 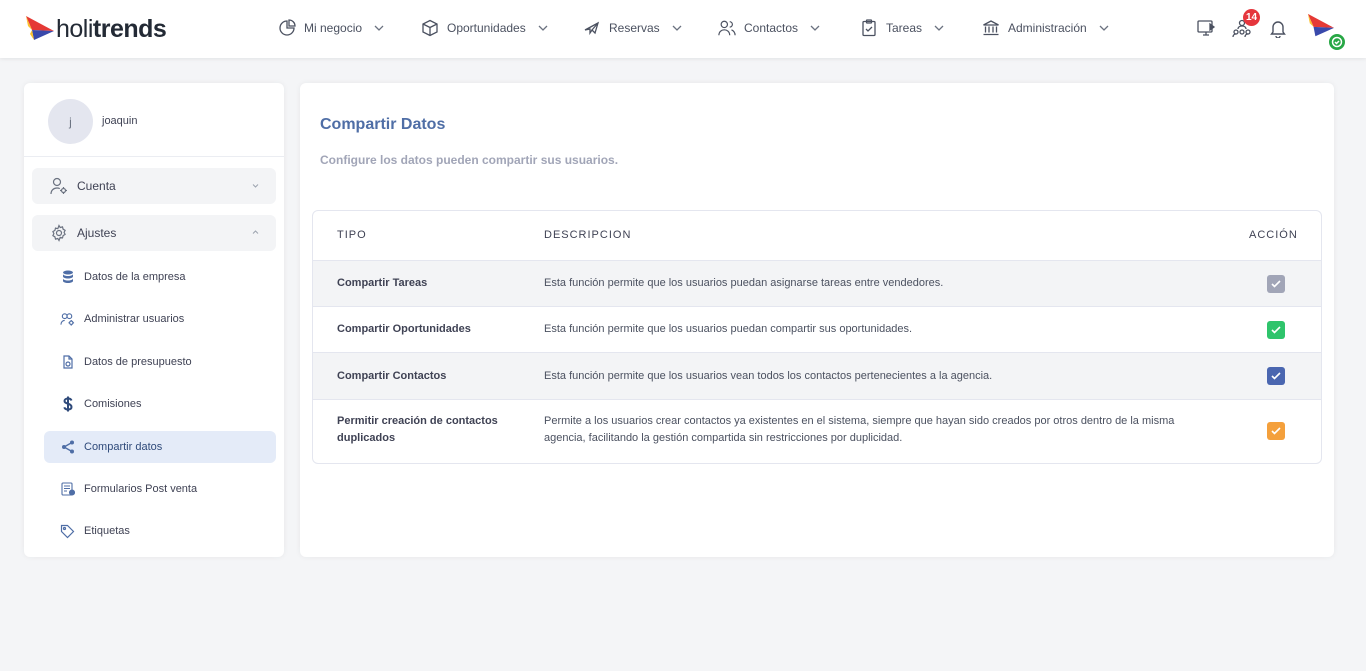 I want to click on nav-label: Contactos, so click(x=771, y=28).